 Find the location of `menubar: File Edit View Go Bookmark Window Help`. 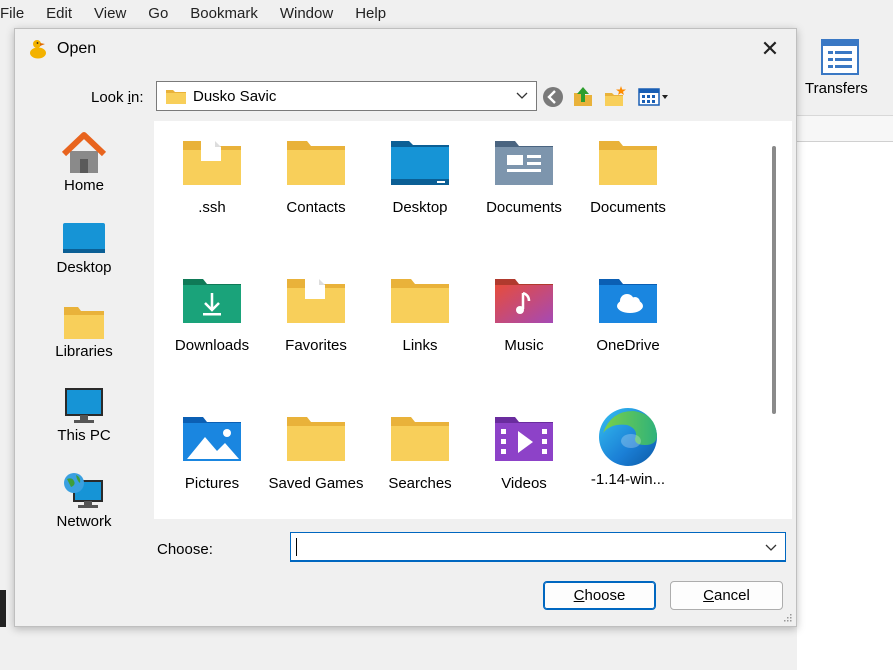

menubar: File Edit View Go Bookmark Window Help is located at coordinates (446, 13).